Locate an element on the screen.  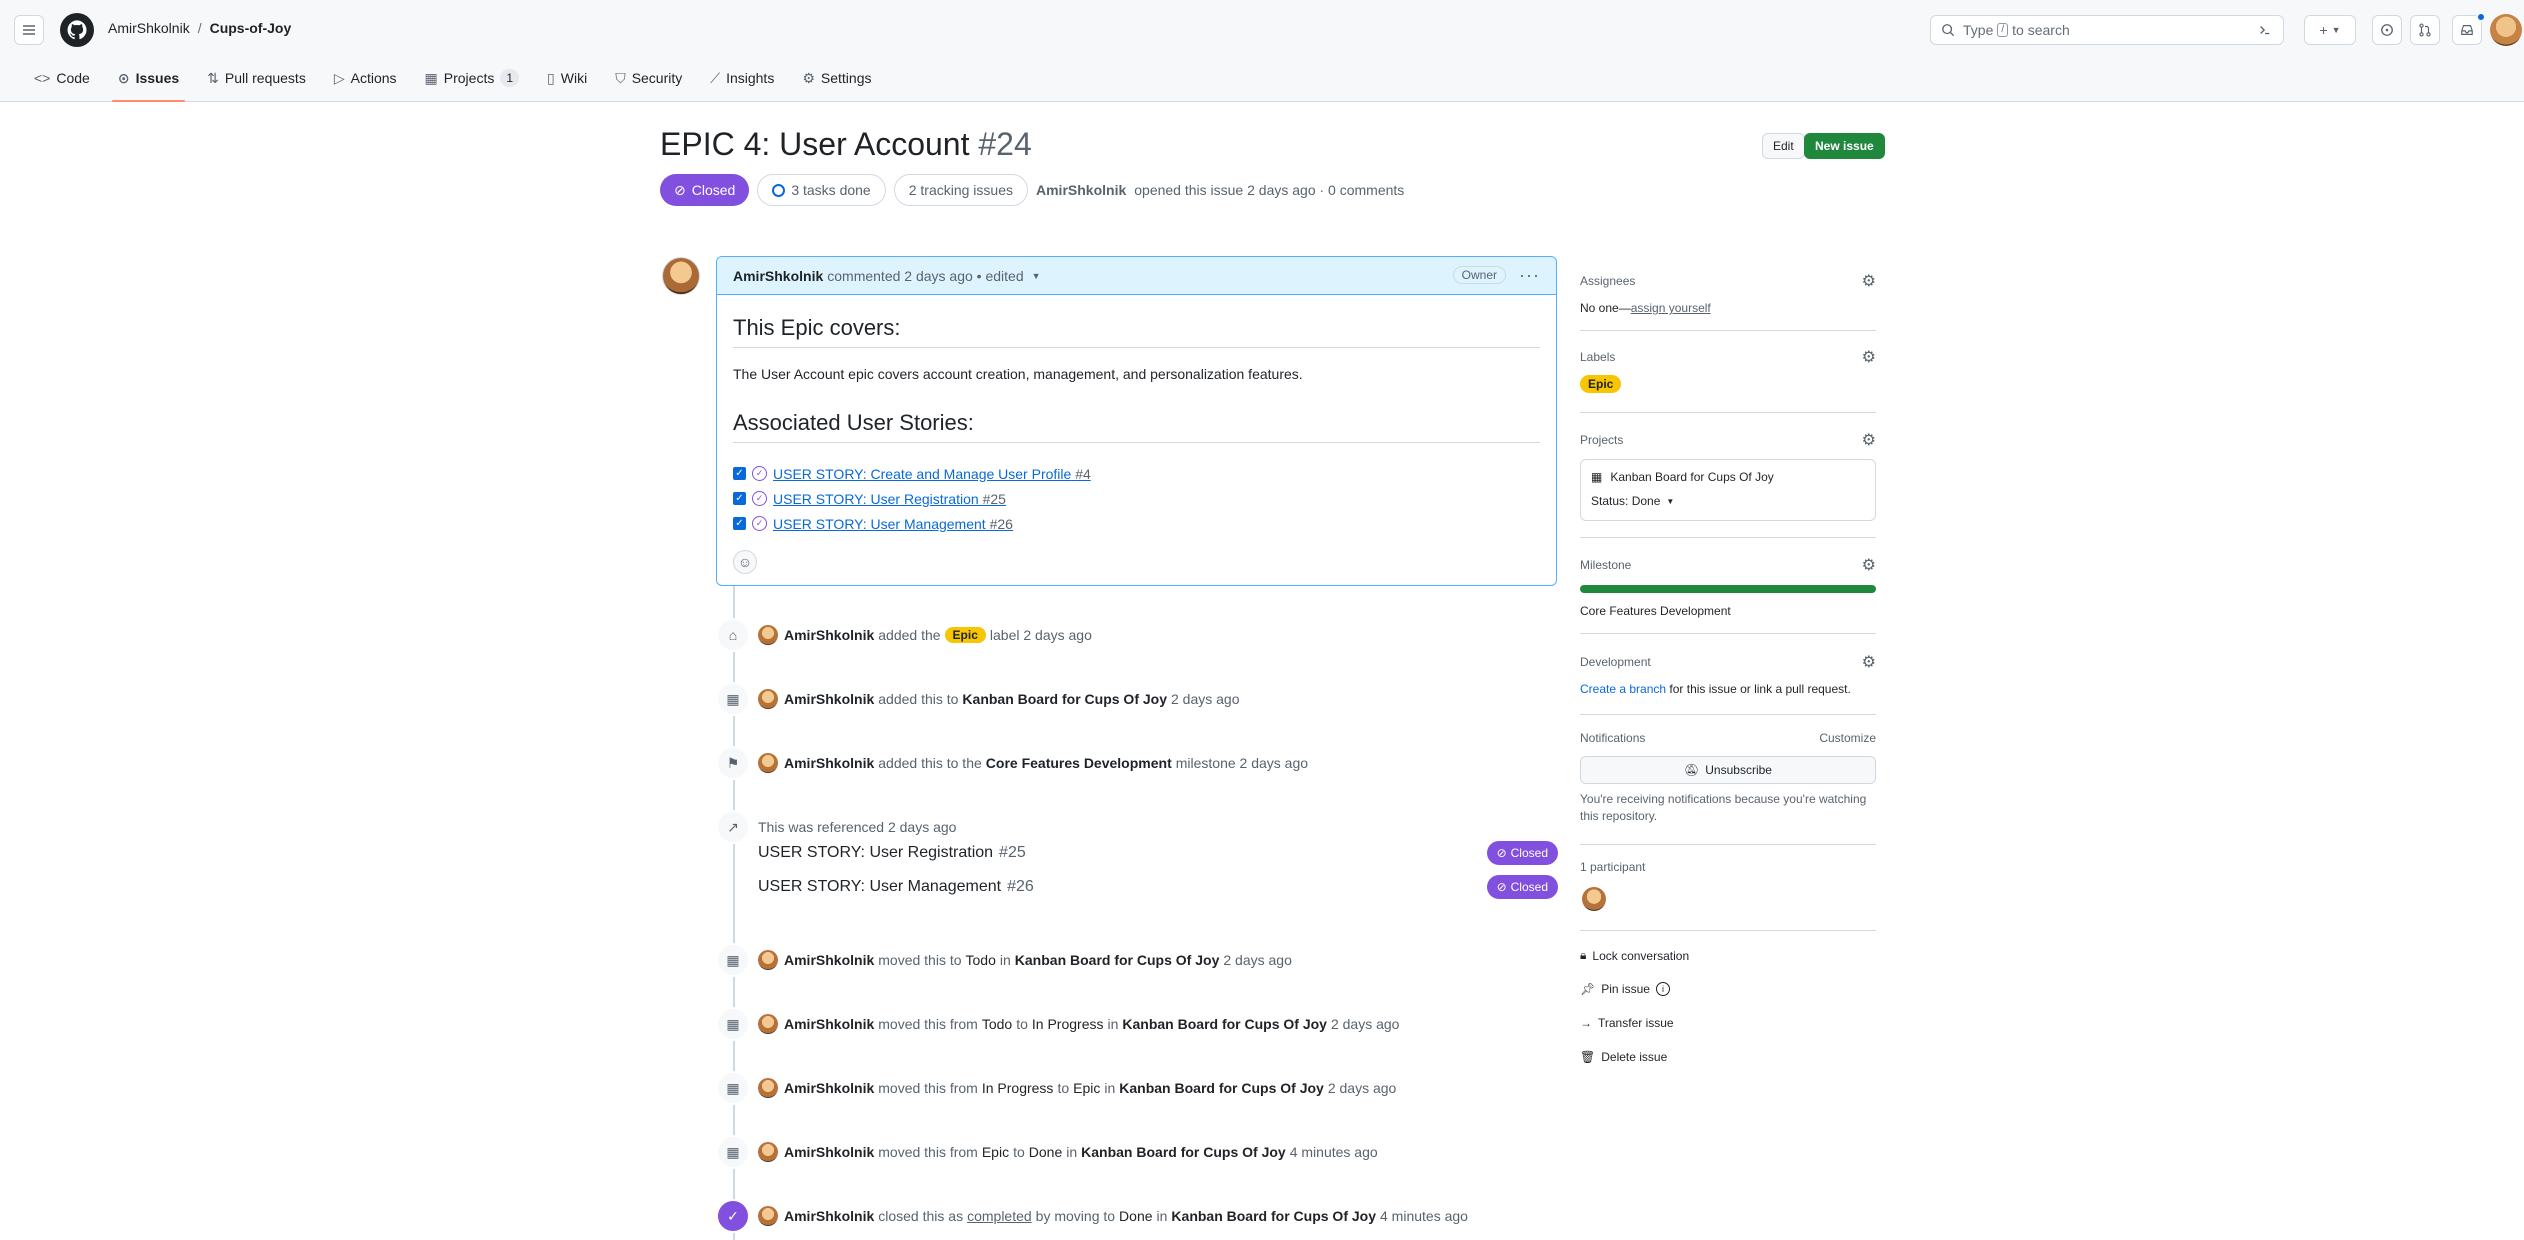
tab-security-label: Security is located at coordinates (657, 78).